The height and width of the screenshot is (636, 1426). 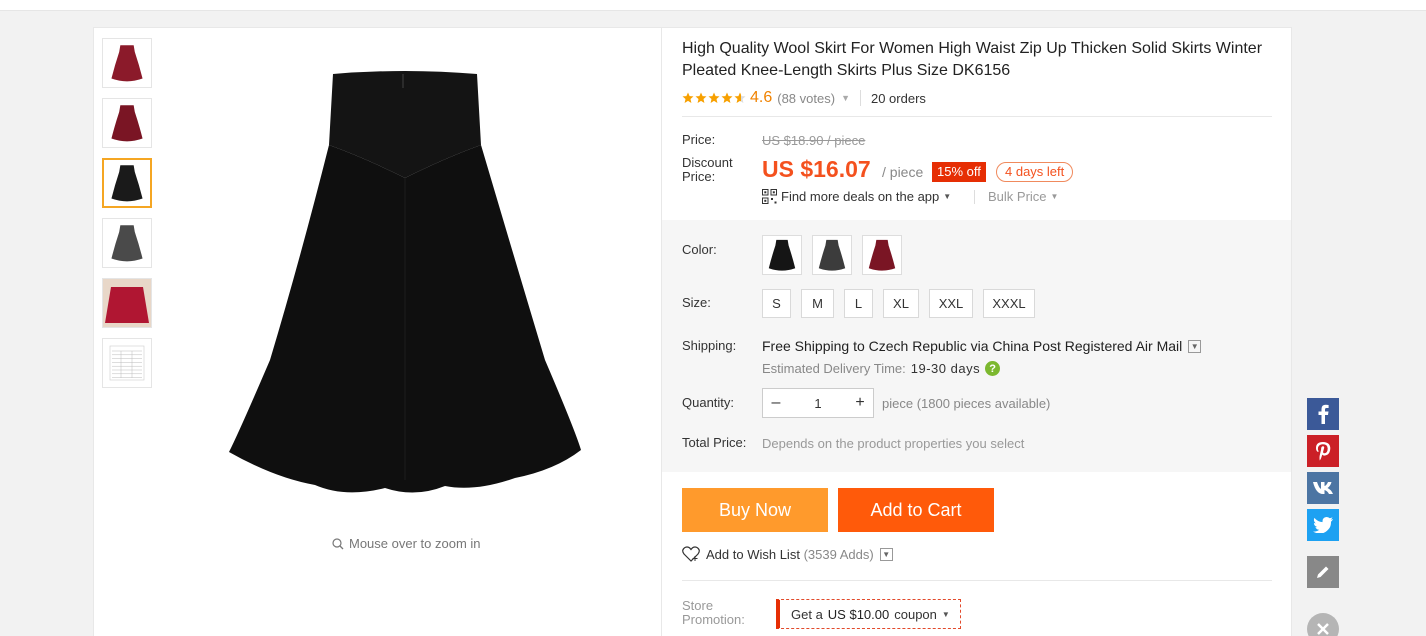 What do you see at coordinates (415, 543) in the screenshot?
I see `zoom-hint-text: Mouse over to zoom in` at bounding box center [415, 543].